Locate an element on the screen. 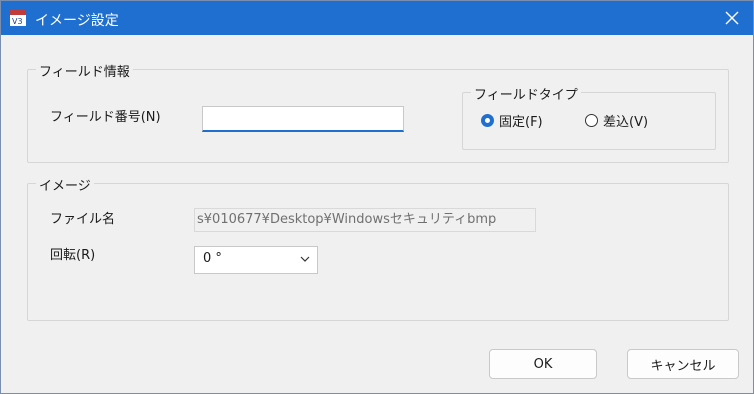  file-name-label: ファイル名 is located at coordinates (83, 219).